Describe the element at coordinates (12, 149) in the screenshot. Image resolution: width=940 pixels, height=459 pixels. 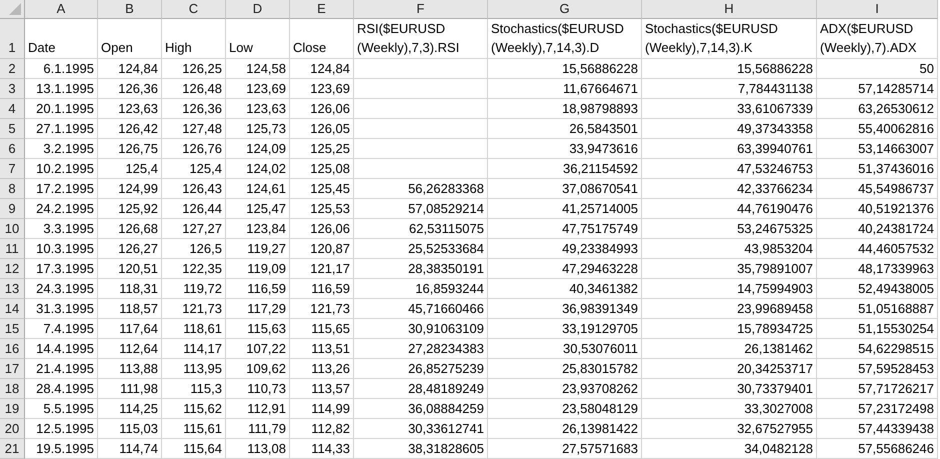
I see `row-header: 6` at that location.